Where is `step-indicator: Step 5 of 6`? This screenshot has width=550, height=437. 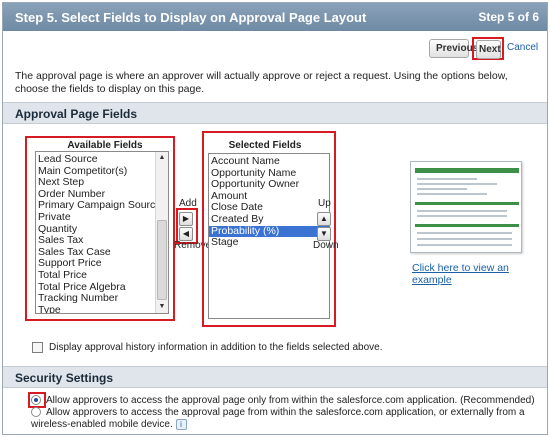
step-indicator: Step 5 of 6 is located at coordinates (508, 17).